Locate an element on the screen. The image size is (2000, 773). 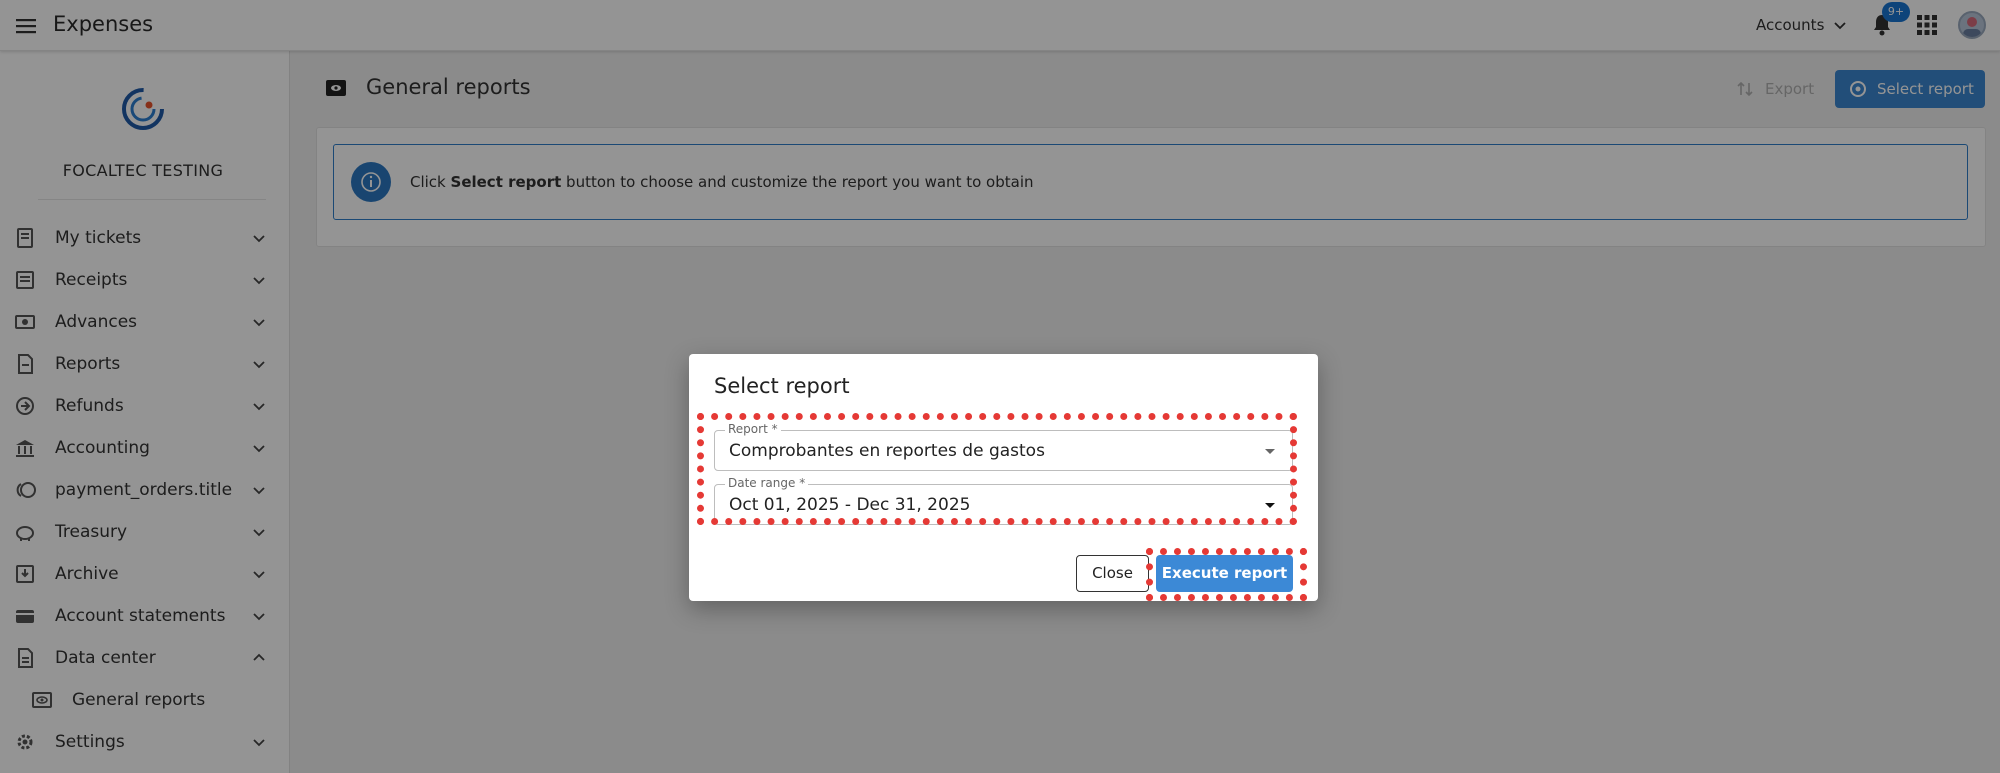
highlight-fields is located at coordinates (997, 469).